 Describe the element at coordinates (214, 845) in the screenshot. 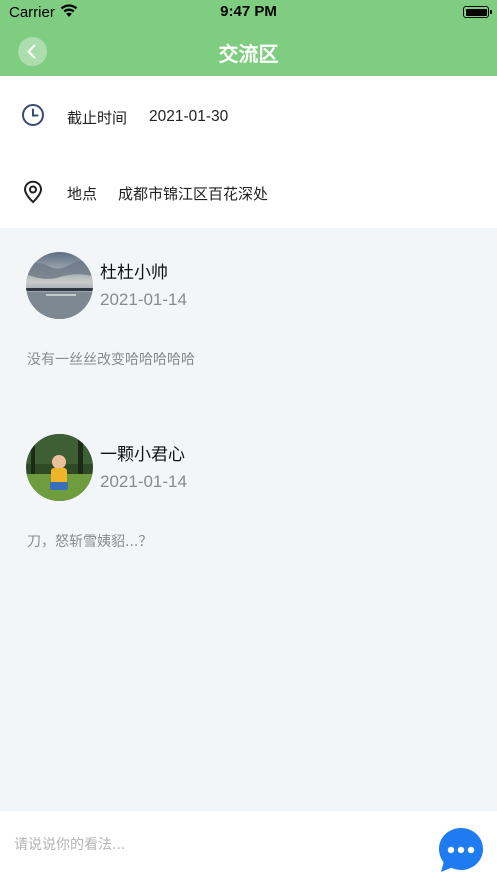

I see `comment-input` at that location.